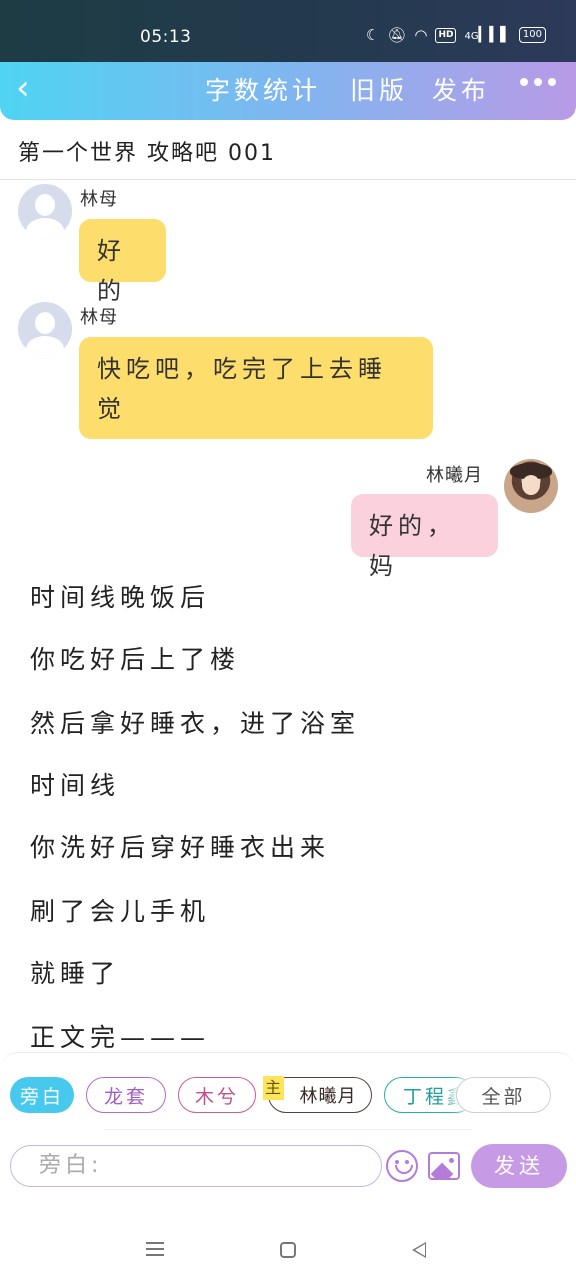 This screenshot has width=576, height=1280. What do you see at coordinates (532, 35) in the screenshot?
I see `battery-icon: 100` at bounding box center [532, 35].